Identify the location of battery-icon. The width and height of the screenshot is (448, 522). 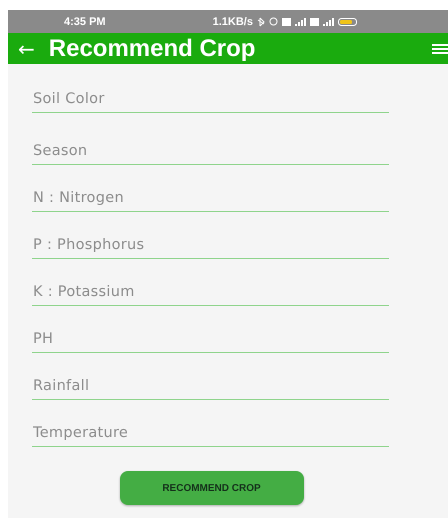
(347, 22).